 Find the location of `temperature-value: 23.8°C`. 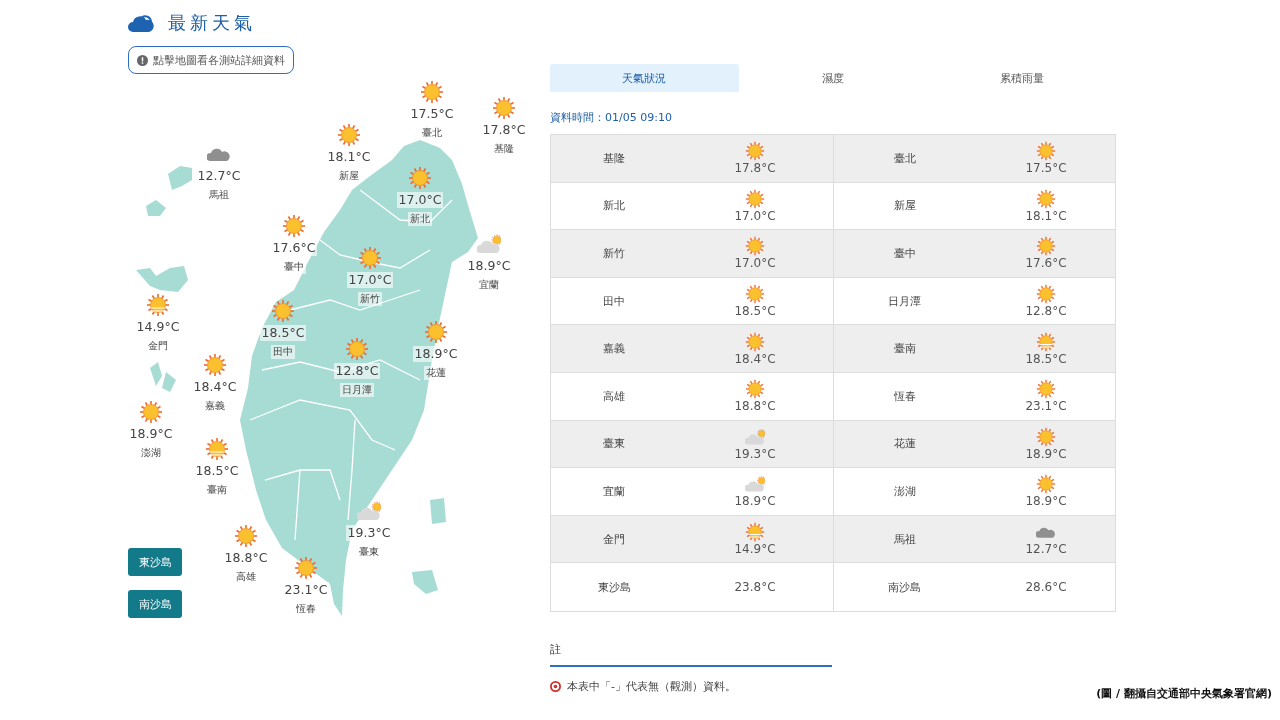

temperature-value: 23.8°C is located at coordinates (755, 587).